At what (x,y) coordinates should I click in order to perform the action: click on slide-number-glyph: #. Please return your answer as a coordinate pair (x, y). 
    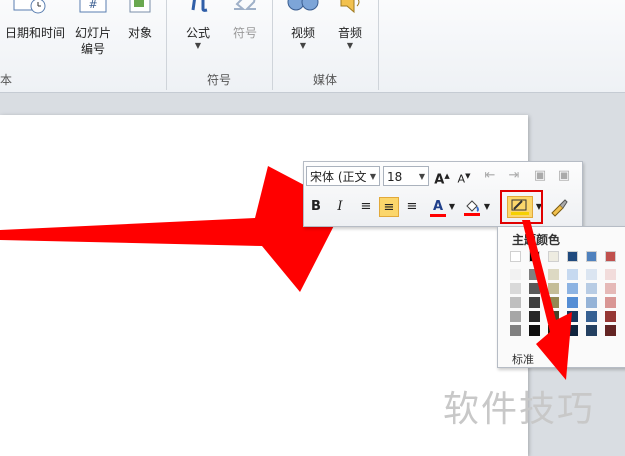
    Looking at the image, I should click on (92, 5).